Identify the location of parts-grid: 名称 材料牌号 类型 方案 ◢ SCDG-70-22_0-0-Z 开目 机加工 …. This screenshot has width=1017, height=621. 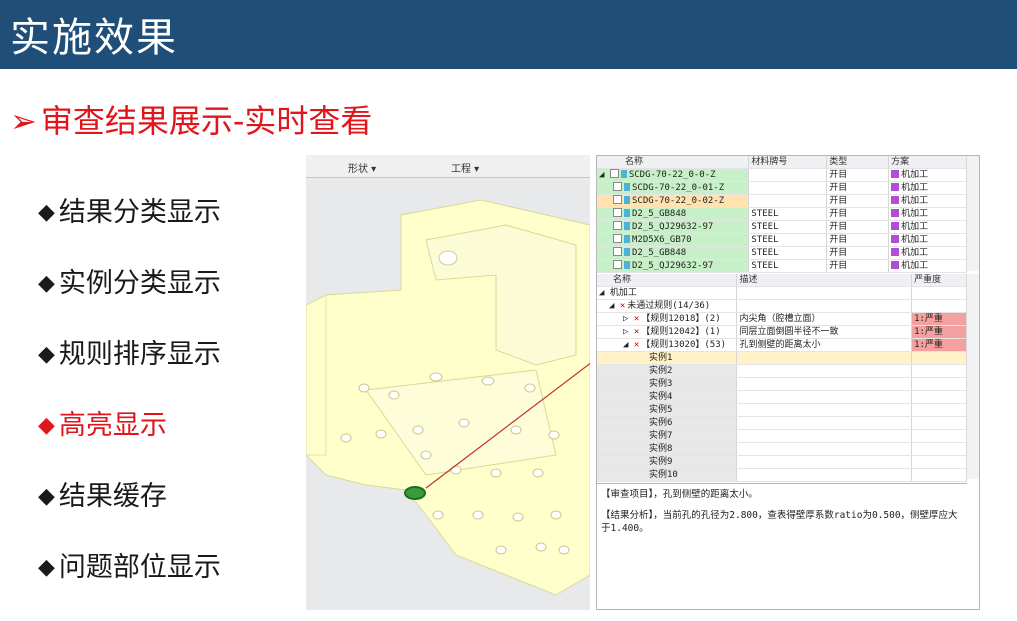
(782, 214).